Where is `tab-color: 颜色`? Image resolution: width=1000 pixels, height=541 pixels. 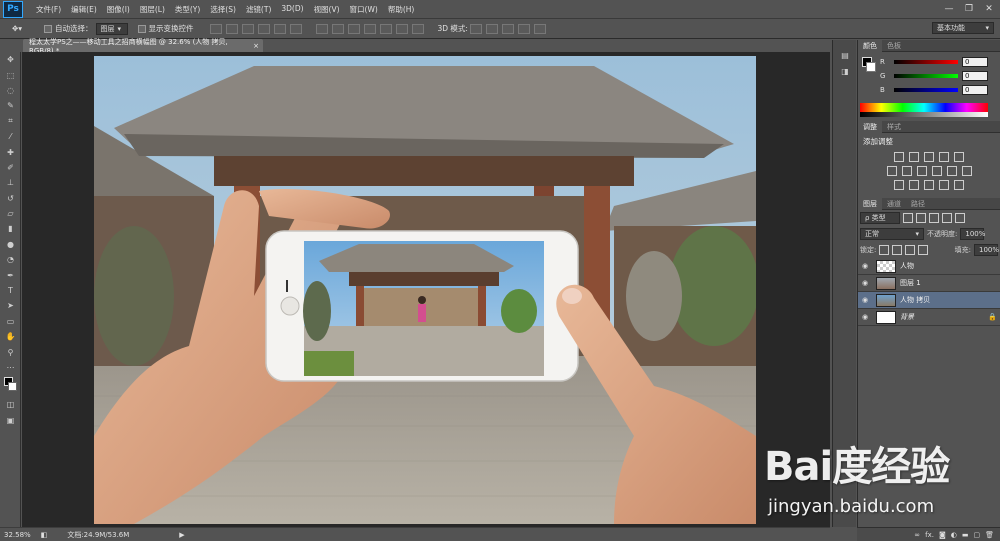 tab-color: 颜色 is located at coordinates (870, 45).